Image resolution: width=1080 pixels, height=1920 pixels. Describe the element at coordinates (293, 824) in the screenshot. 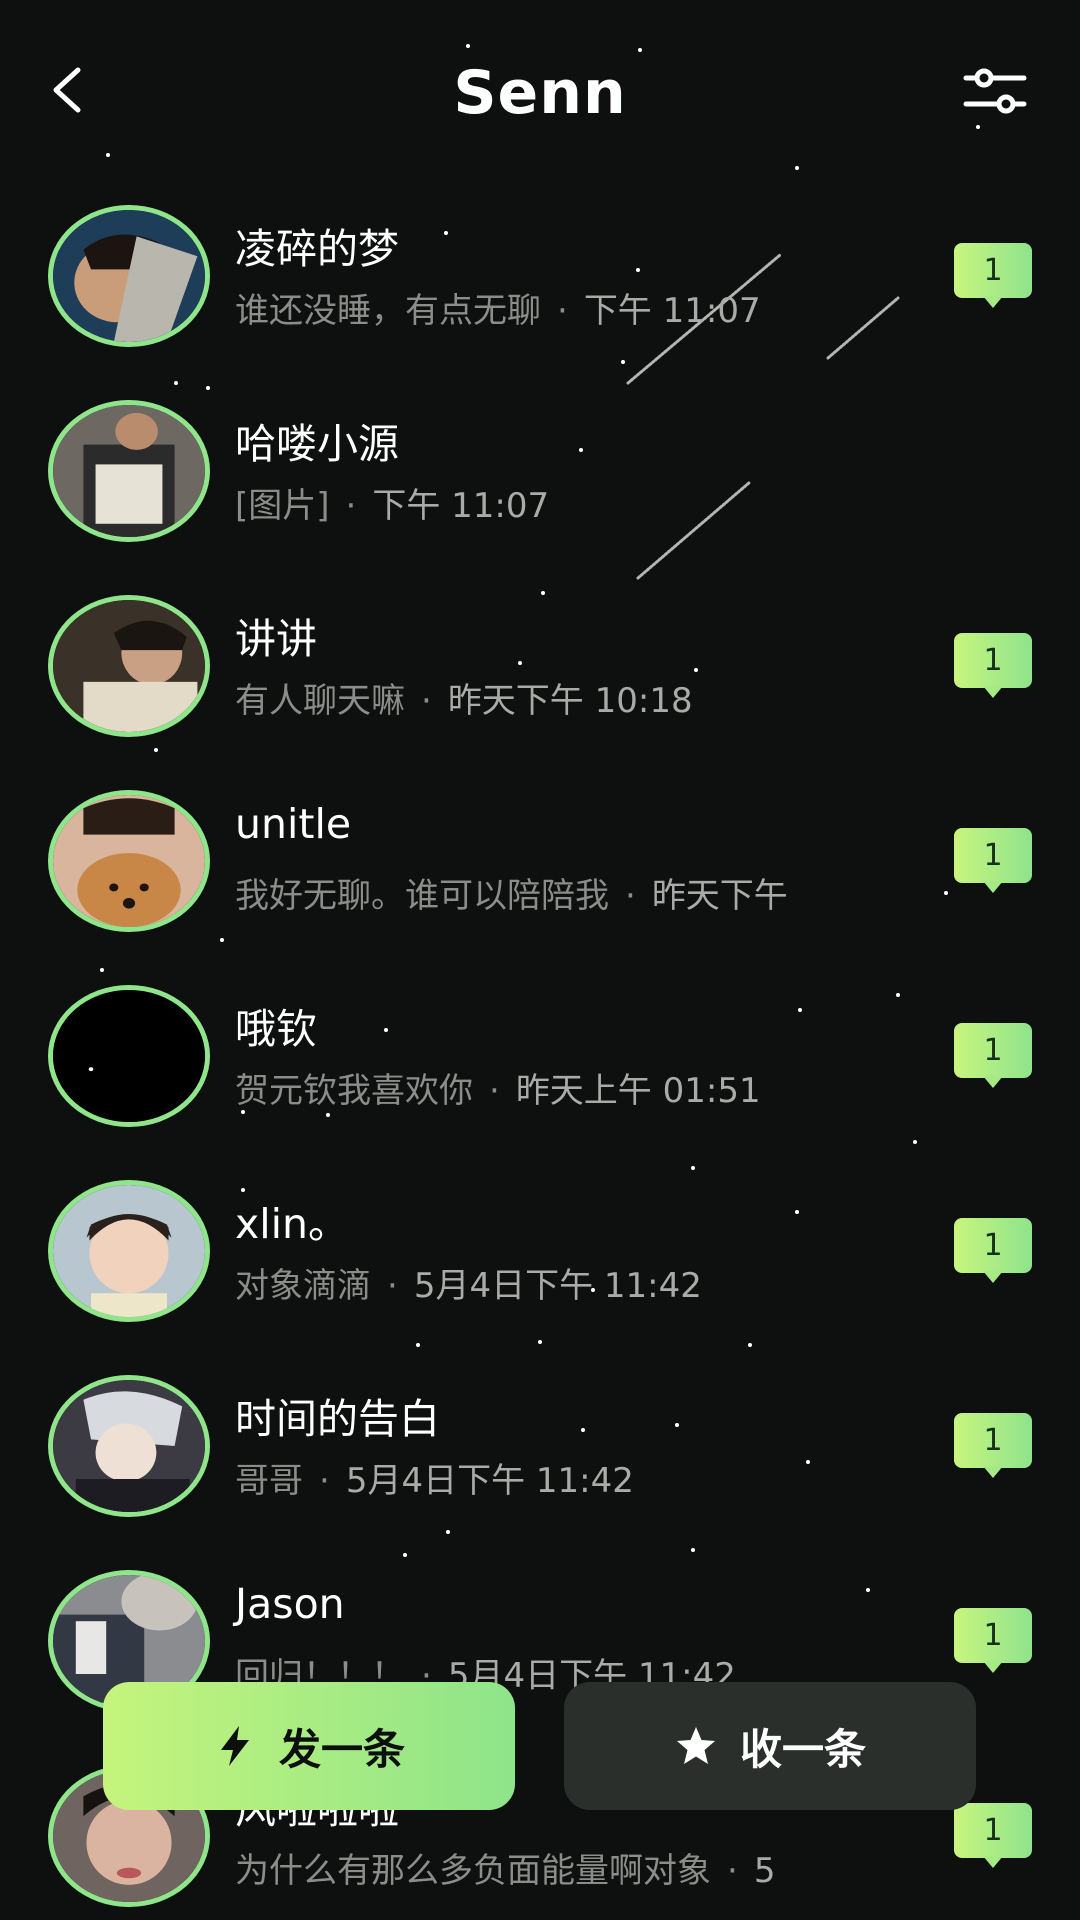

I see `contact-name: unitle` at that location.